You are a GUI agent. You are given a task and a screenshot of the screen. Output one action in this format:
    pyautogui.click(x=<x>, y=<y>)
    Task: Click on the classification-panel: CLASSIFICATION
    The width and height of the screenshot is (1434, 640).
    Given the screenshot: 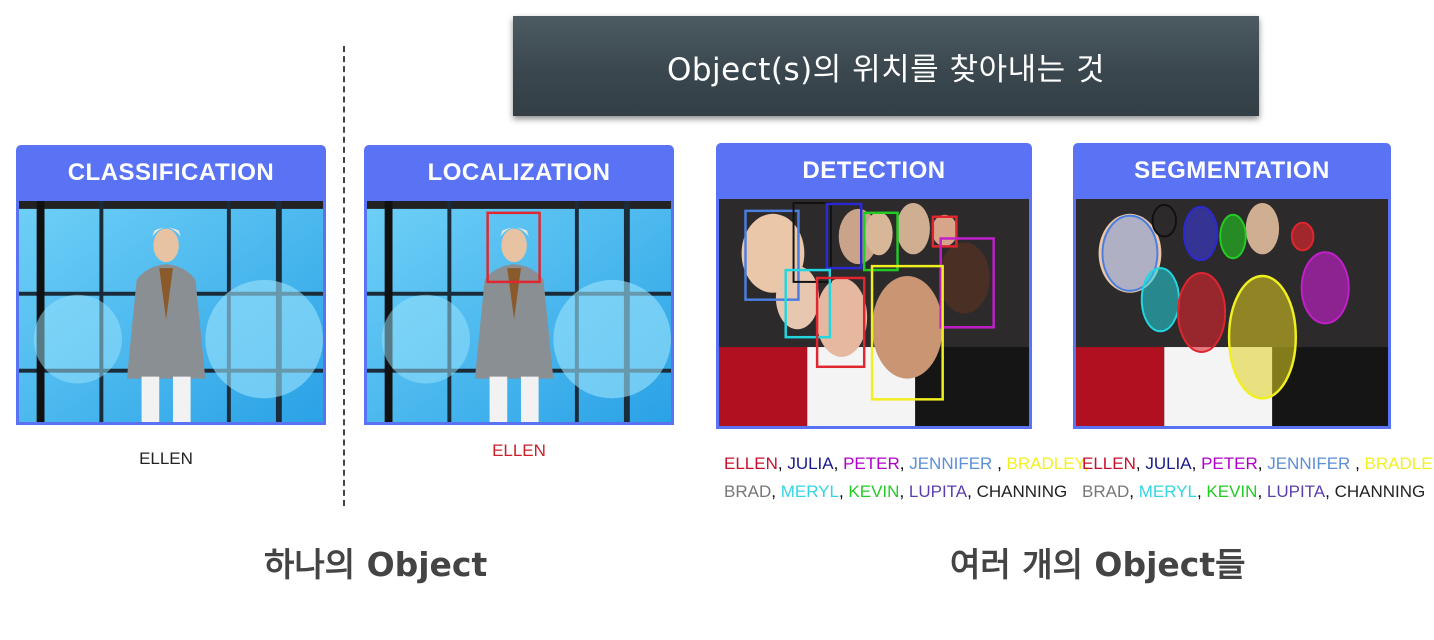 What is the action you would take?
    pyautogui.click(x=171, y=285)
    